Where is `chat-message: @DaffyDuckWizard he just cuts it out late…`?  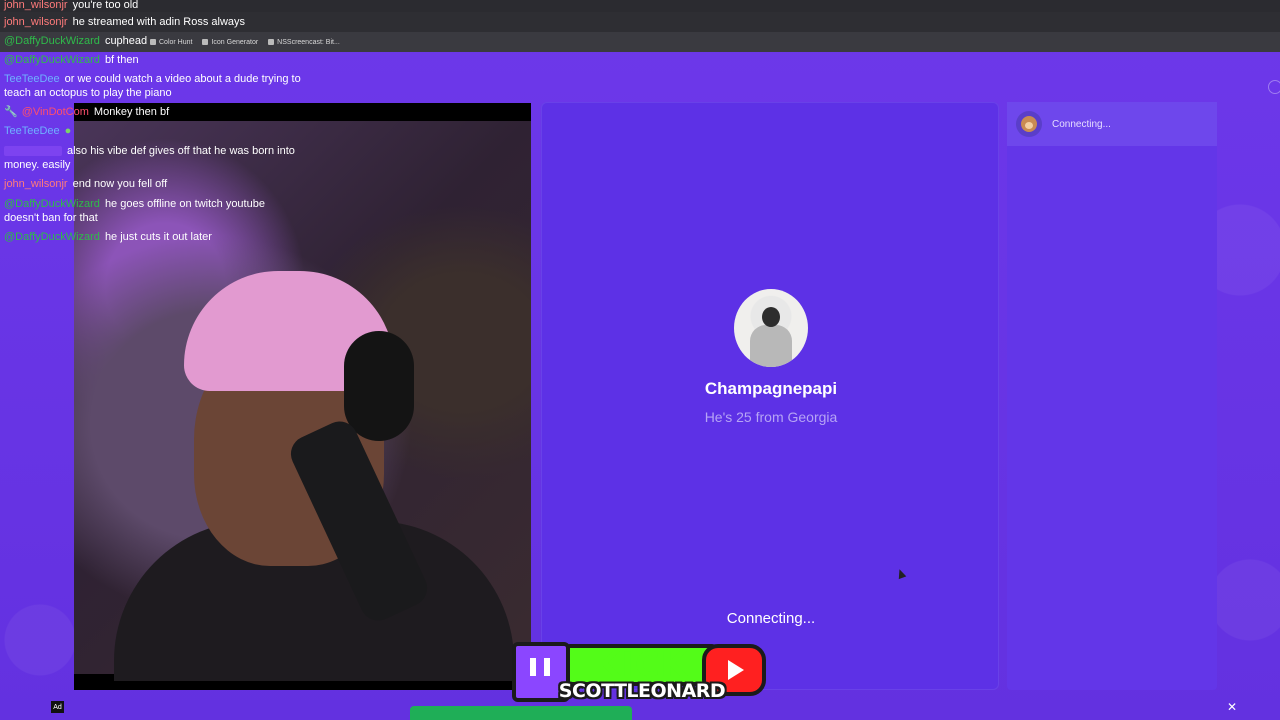
chat-message: @DaffyDuckWizard he just cuts it out late… is located at coordinates (108, 237).